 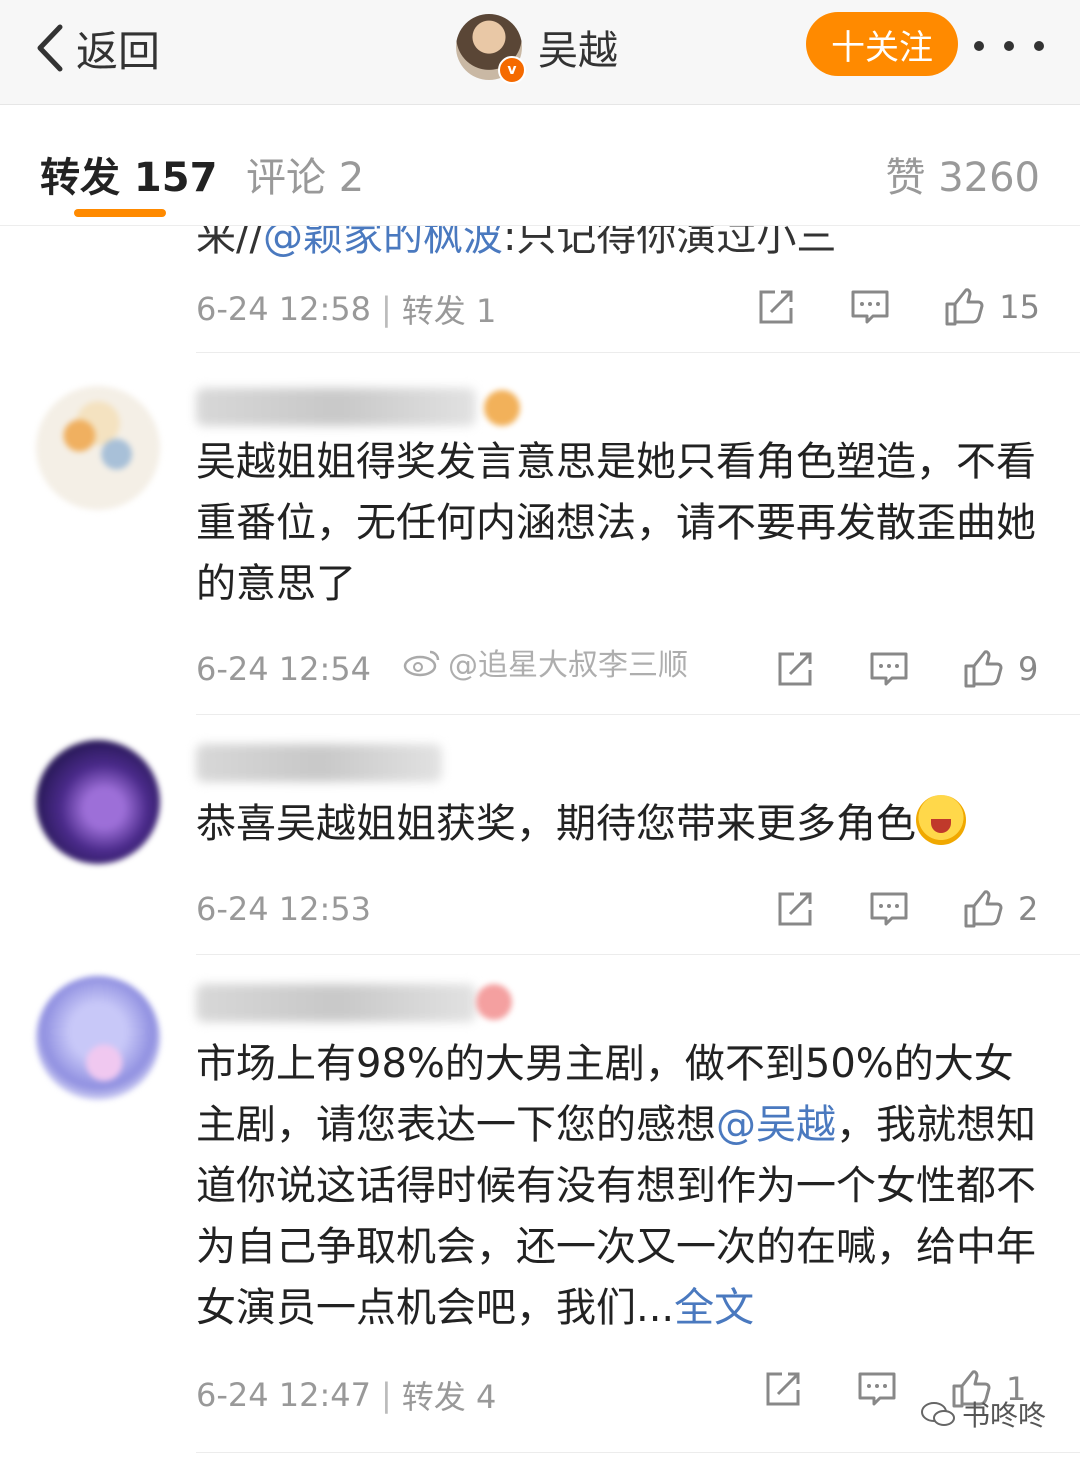 I want to click on text-fragment: 来//, so click(x=229, y=243).